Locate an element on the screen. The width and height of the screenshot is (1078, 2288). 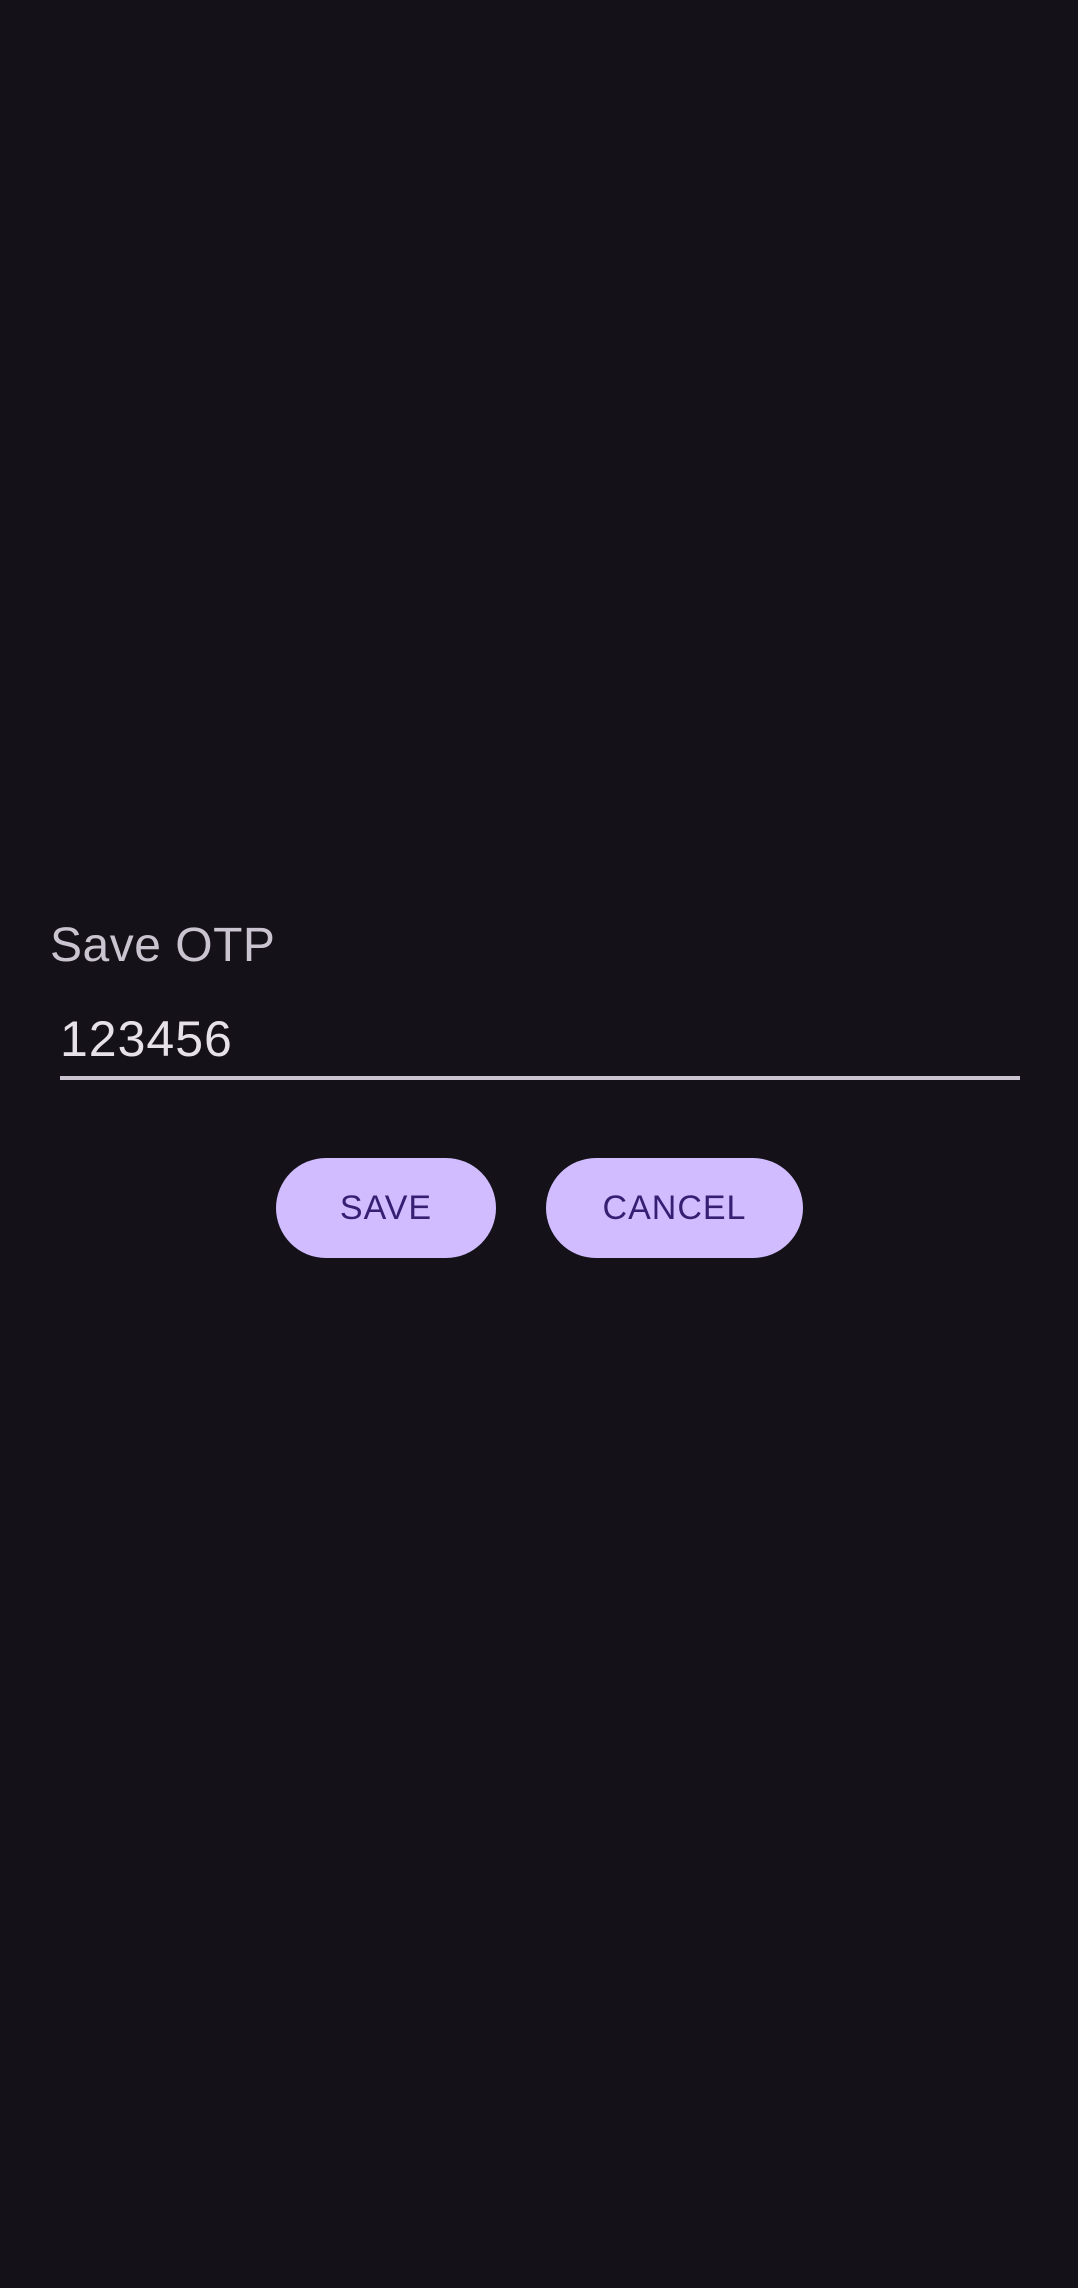
otp-field is located at coordinates (540, 1040).